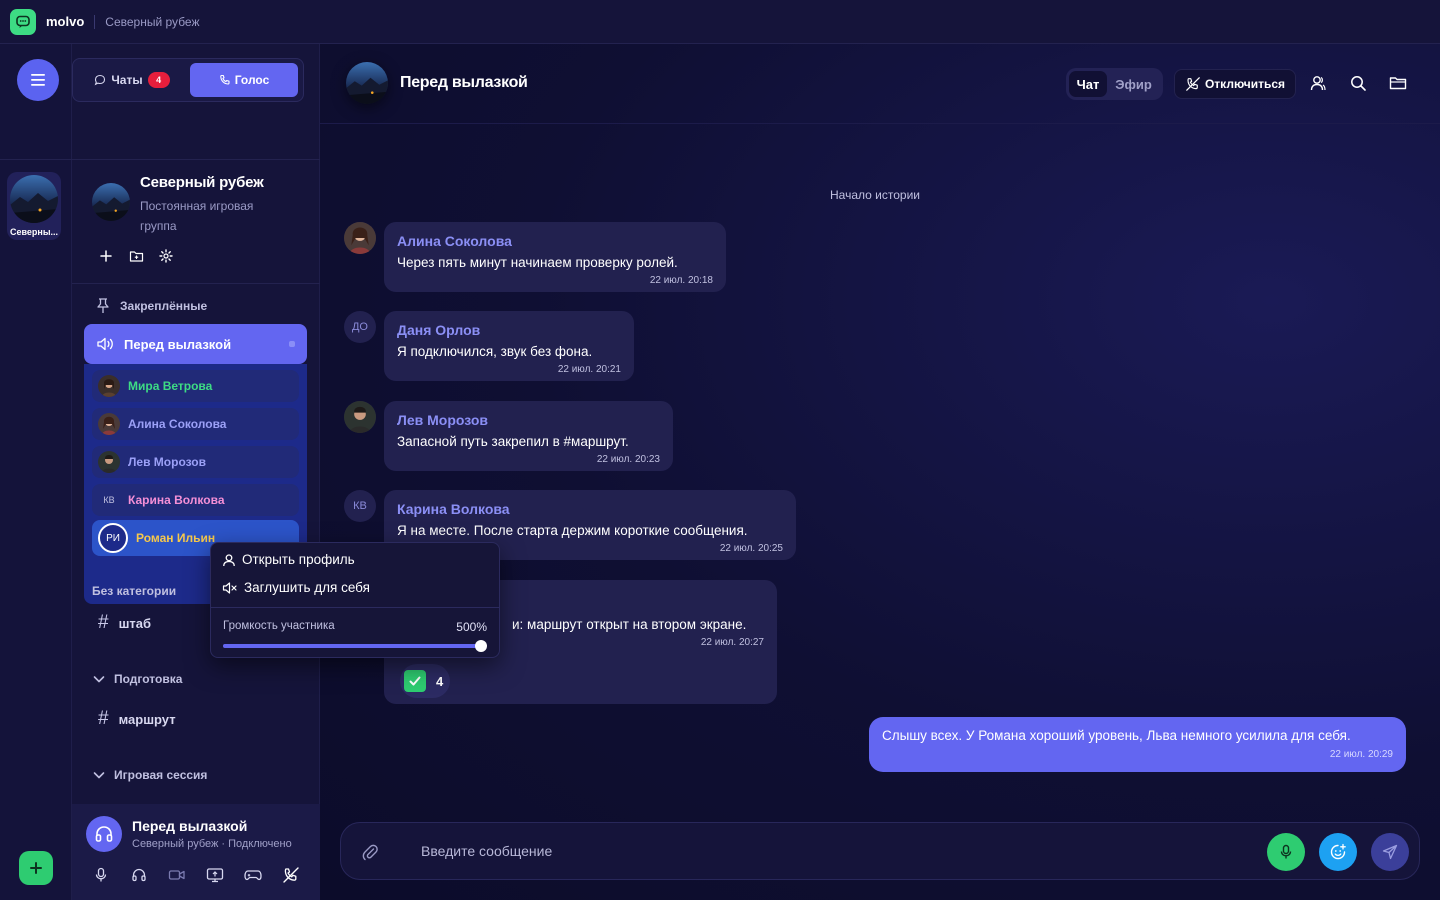 The height and width of the screenshot is (900, 1440). I want to click on screen-share-button, so click(215, 875).